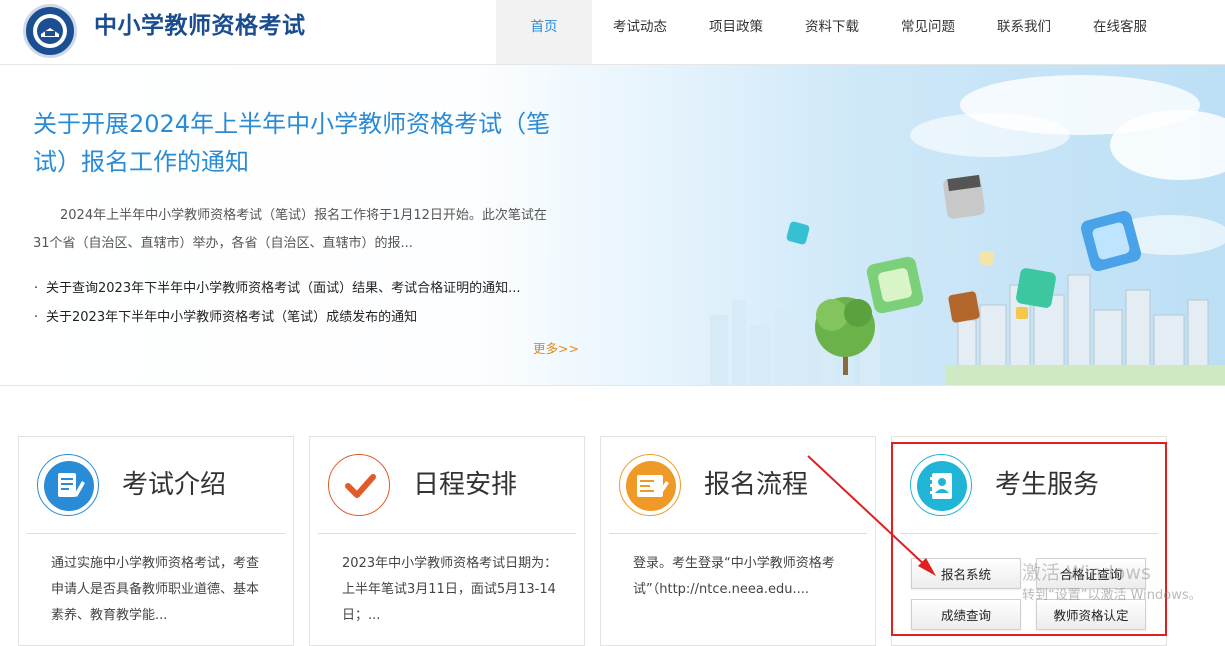 The height and width of the screenshot is (646, 1225). I want to click on site-logo, so click(50, 31).